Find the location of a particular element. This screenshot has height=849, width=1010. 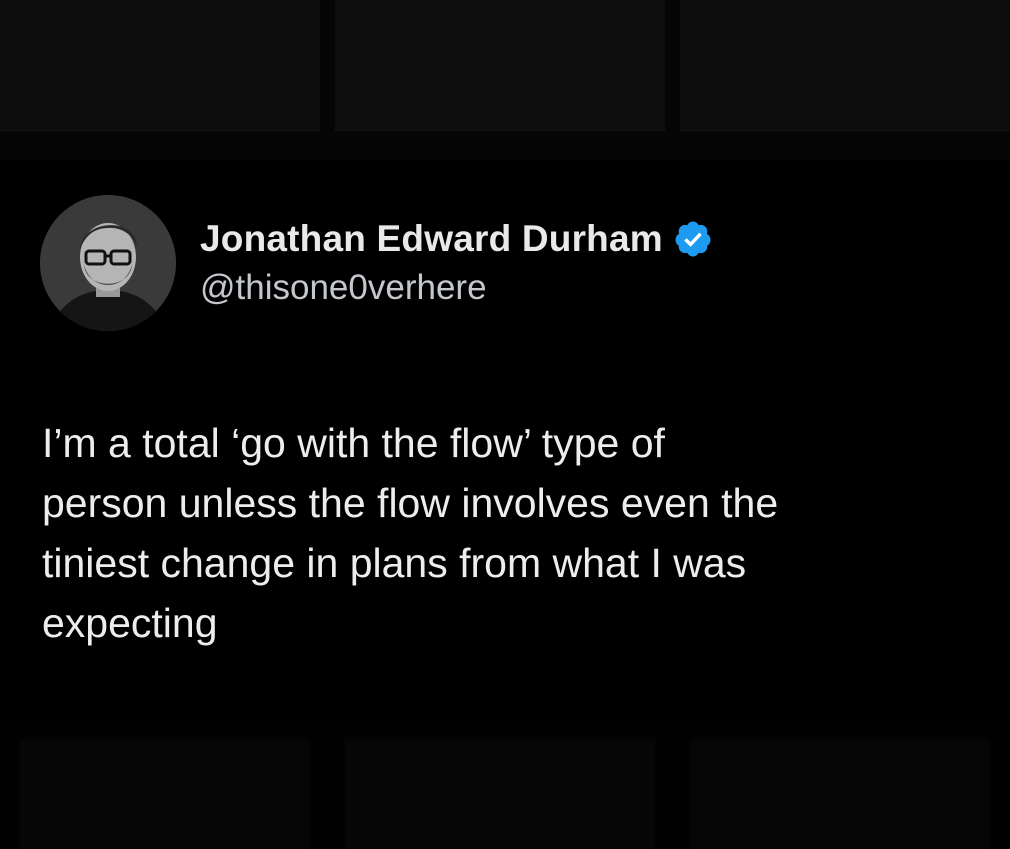

tweet-text-line: I’m a total ‘go with the flow’ type of is located at coordinates (353, 443).